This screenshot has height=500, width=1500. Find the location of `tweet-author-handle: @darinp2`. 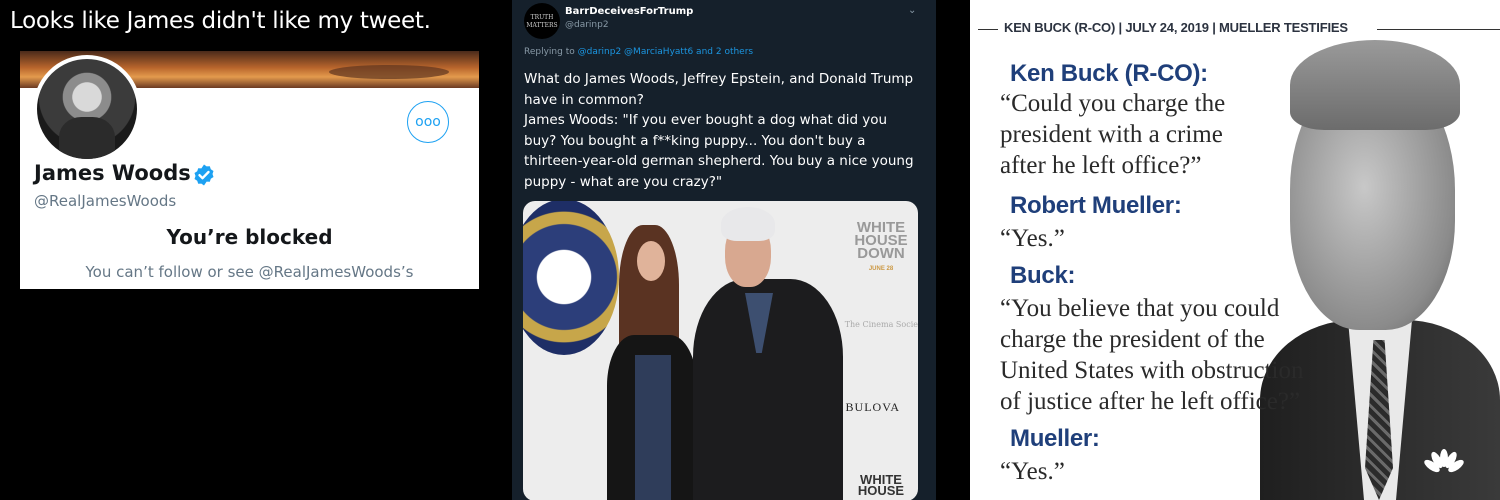

tweet-author-handle: @darinp2 is located at coordinates (587, 25).